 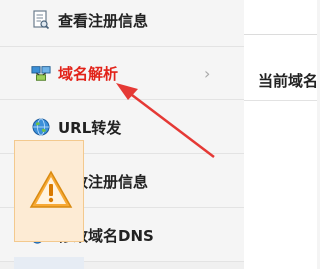 I want to click on page-title: 当前域名, so click(x=288, y=81).